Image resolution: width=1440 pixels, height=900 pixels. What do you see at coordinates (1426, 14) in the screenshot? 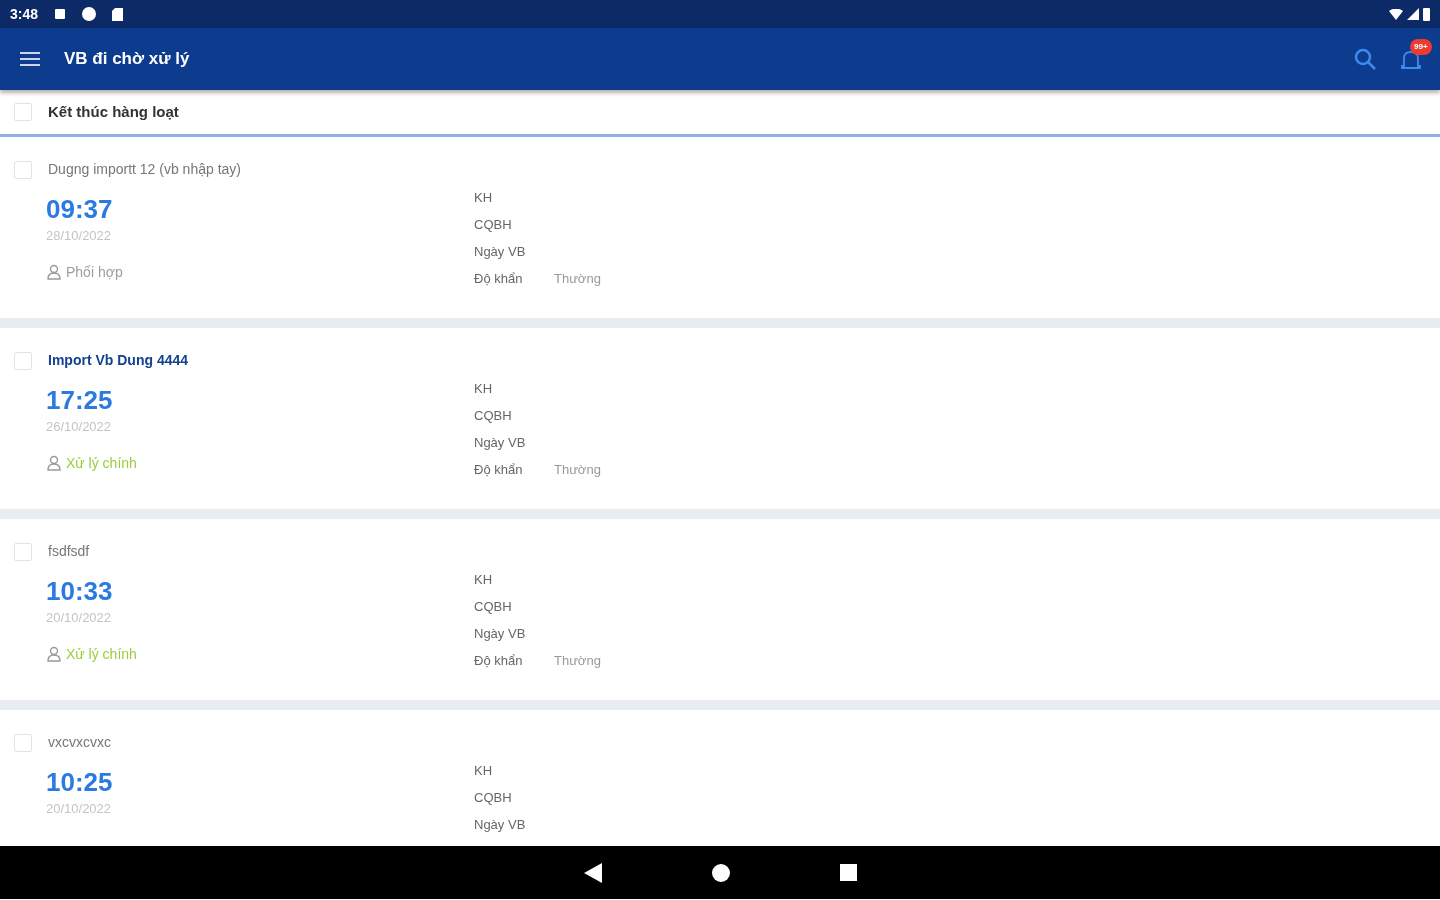
I see `battery-icon` at bounding box center [1426, 14].